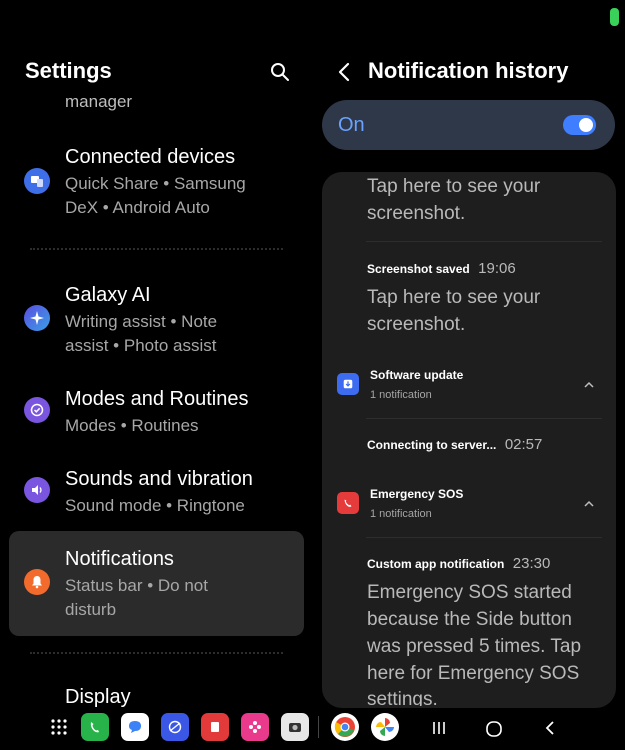  I want to click on settings-item-title: Galaxy AI, so click(108, 295).